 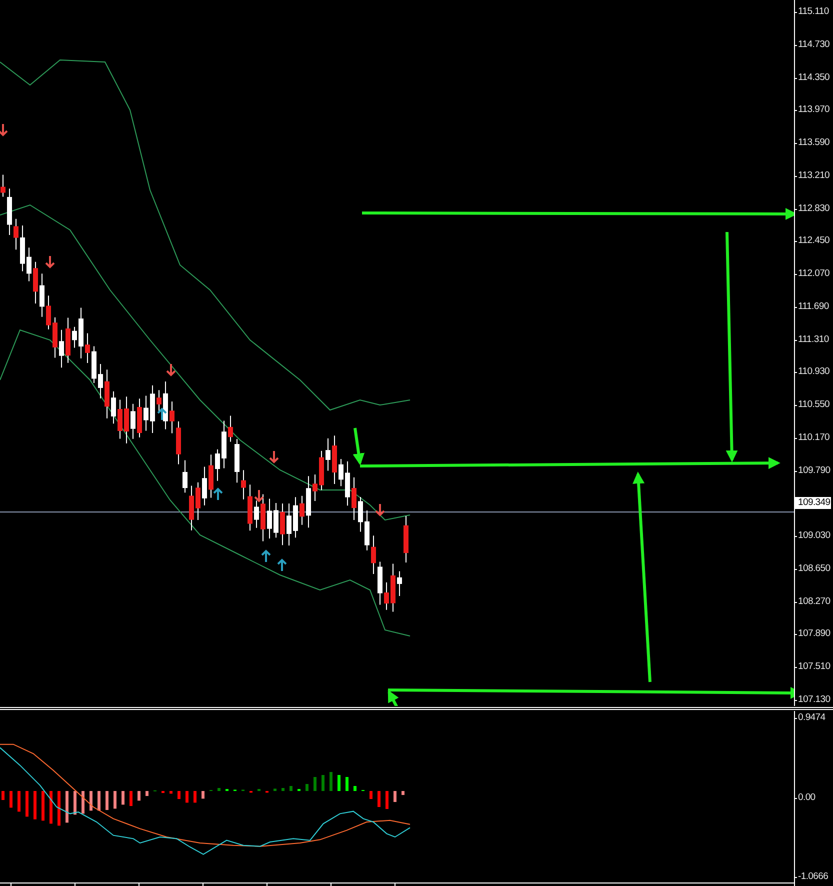 What do you see at coordinates (814, 340) in the screenshot?
I see `price-axis-label: 111.310` at bounding box center [814, 340].